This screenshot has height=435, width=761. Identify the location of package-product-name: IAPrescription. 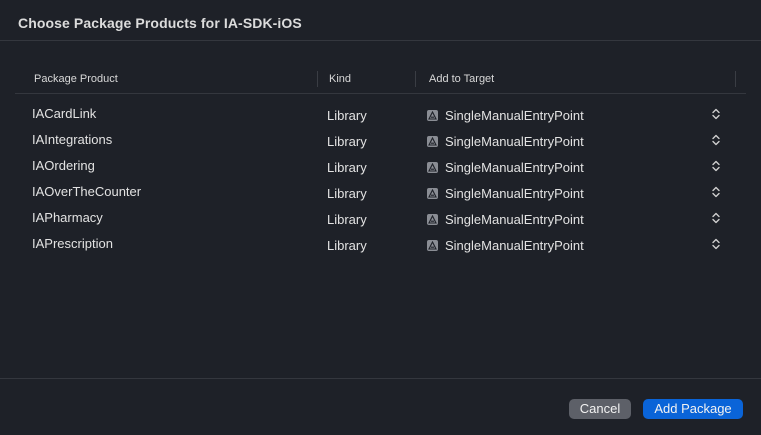
(72, 243).